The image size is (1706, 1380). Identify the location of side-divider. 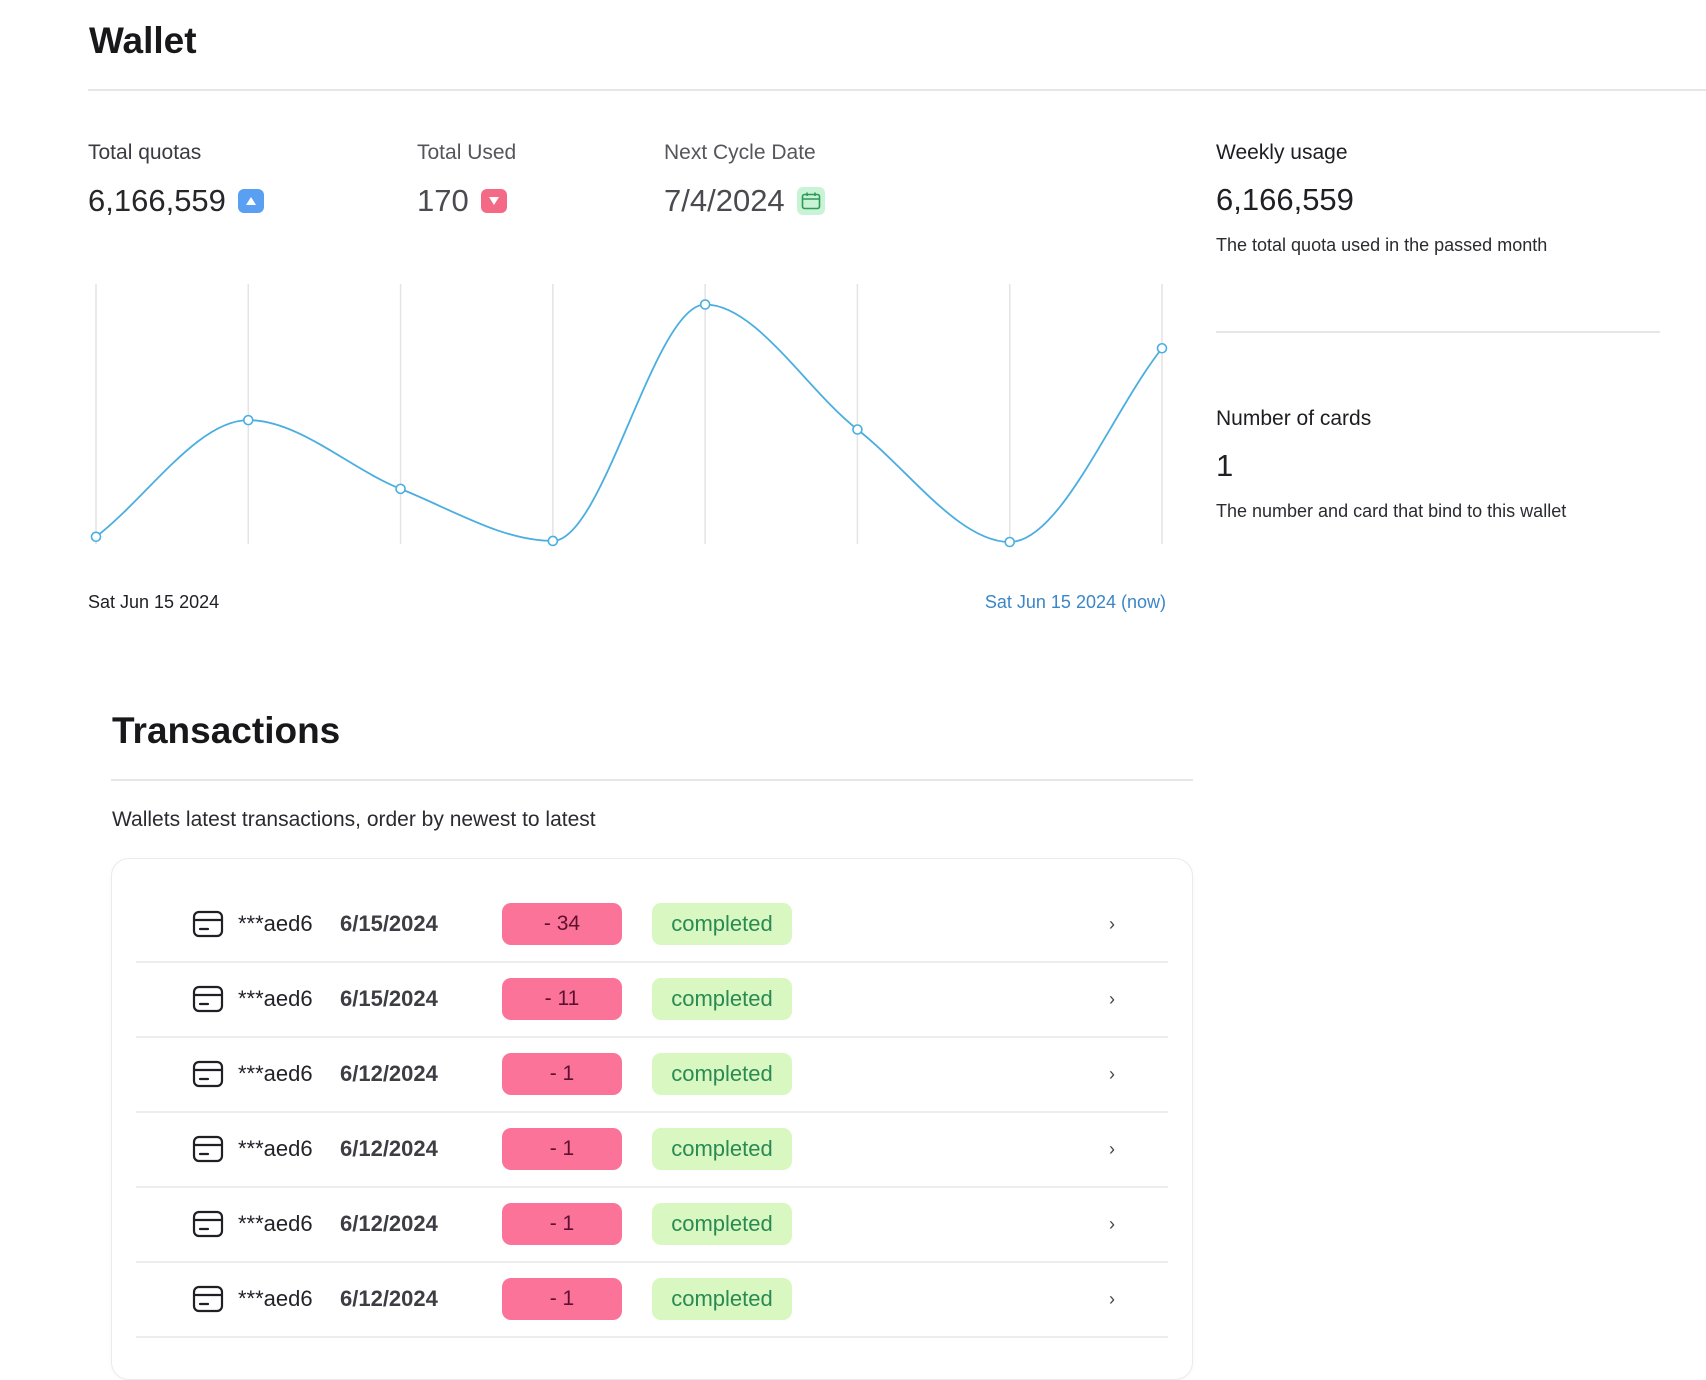
(1438, 332).